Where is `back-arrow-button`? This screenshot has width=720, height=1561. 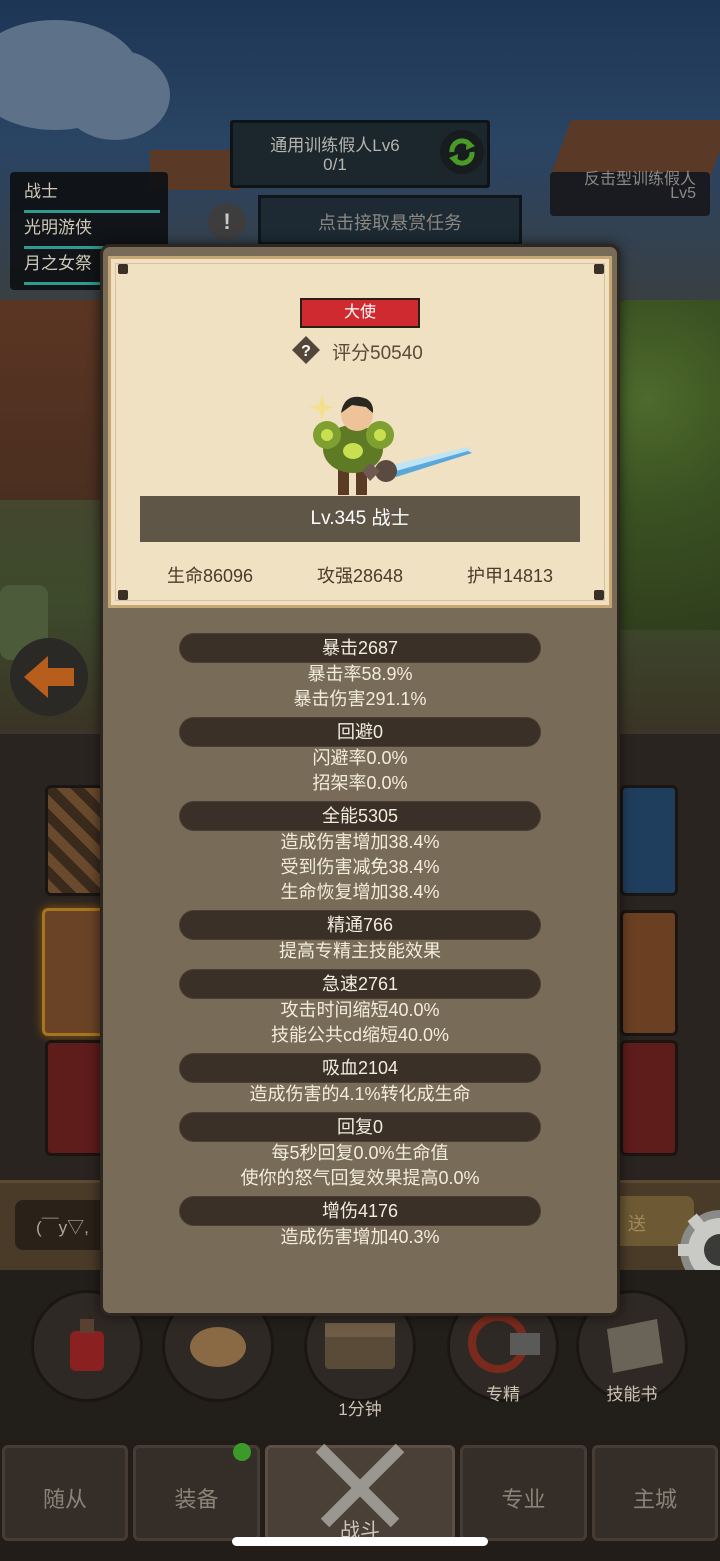
back-arrow-button is located at coordinates (49, 677).